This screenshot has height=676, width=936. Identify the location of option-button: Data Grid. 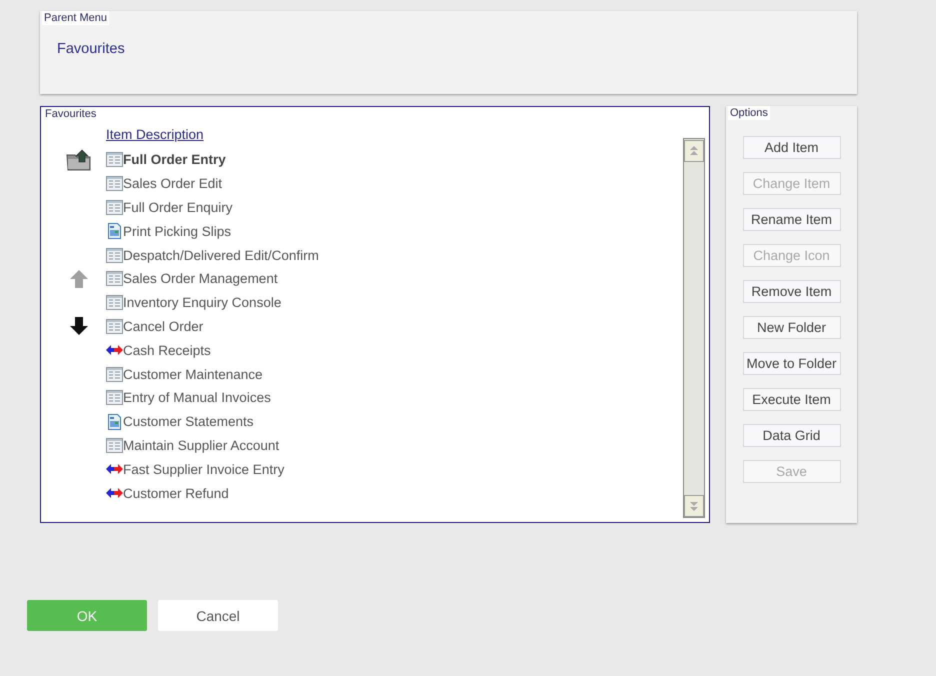
(791, 435).